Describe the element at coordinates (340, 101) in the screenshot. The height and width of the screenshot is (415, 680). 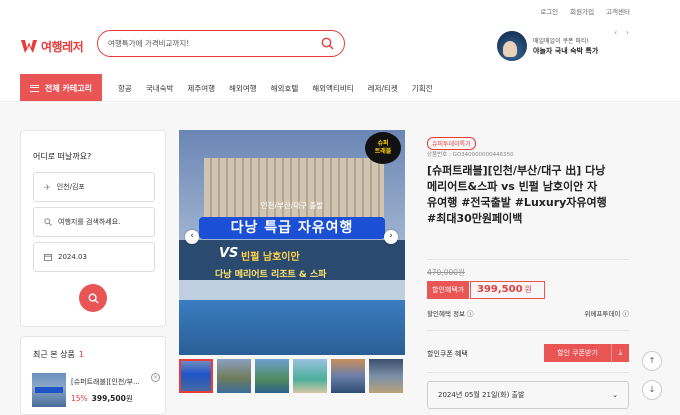
I see `nav-divider` at that location.